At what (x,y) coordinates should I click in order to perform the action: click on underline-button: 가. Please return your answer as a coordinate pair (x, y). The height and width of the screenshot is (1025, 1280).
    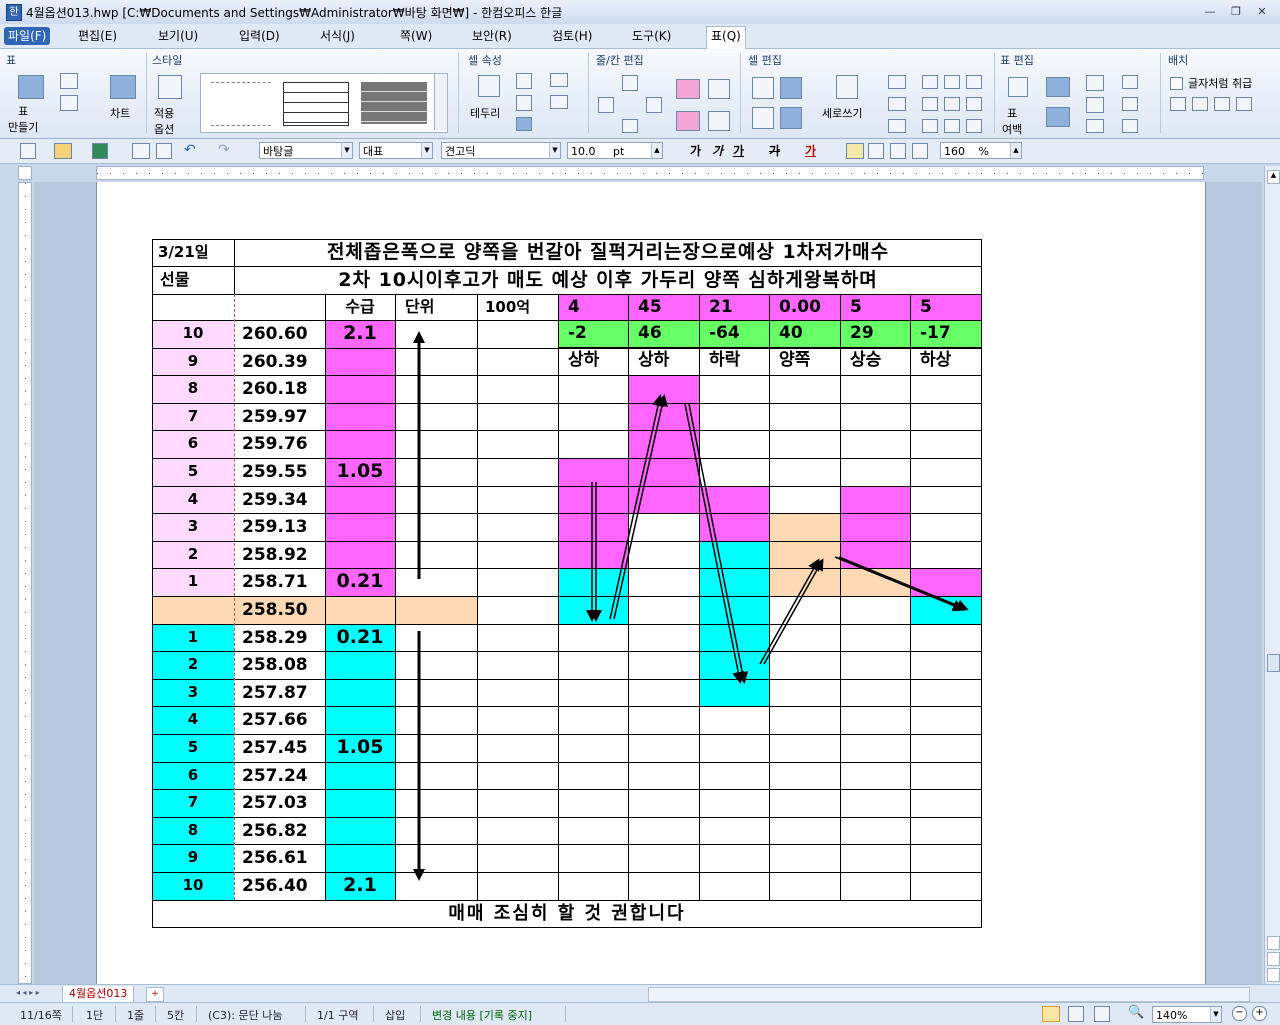
    Looking at the image, I should click on (738, 151).